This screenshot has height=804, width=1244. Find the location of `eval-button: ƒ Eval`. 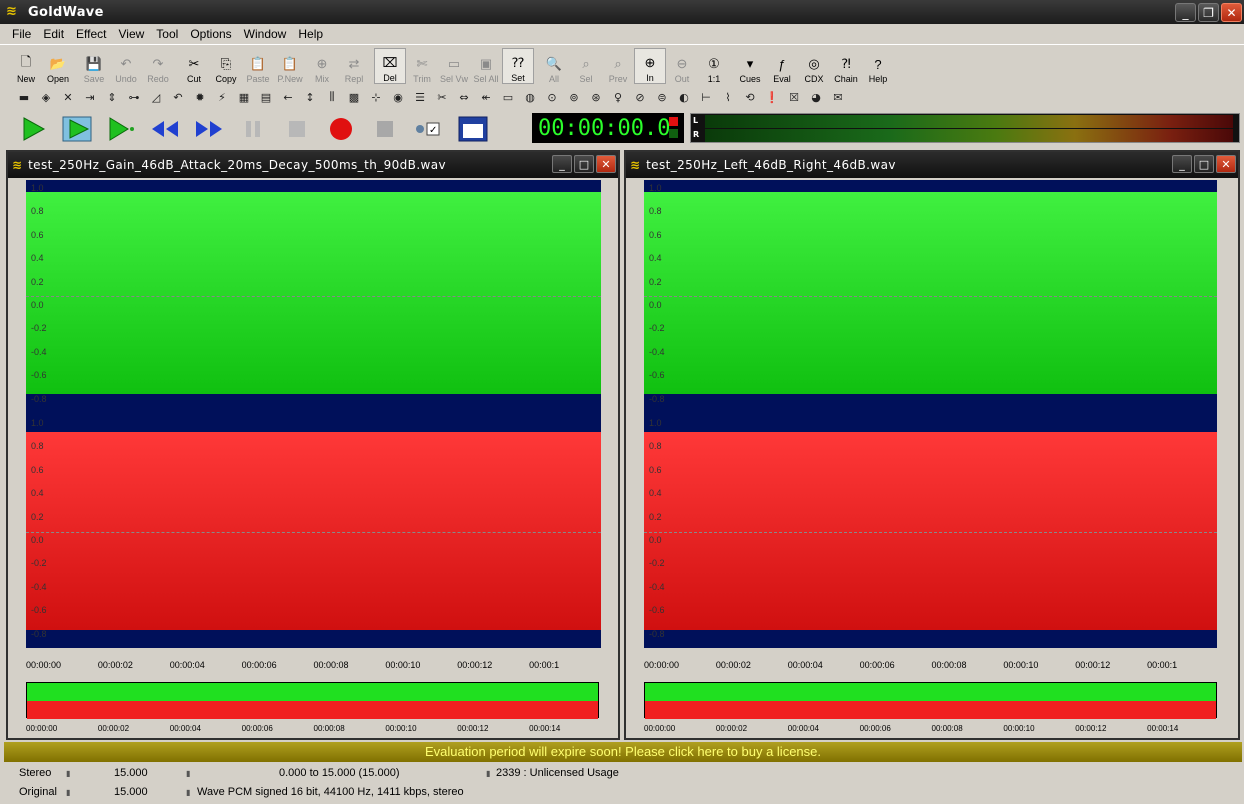

eval-button: ƒ Eval is located at coordinates (782, 66).